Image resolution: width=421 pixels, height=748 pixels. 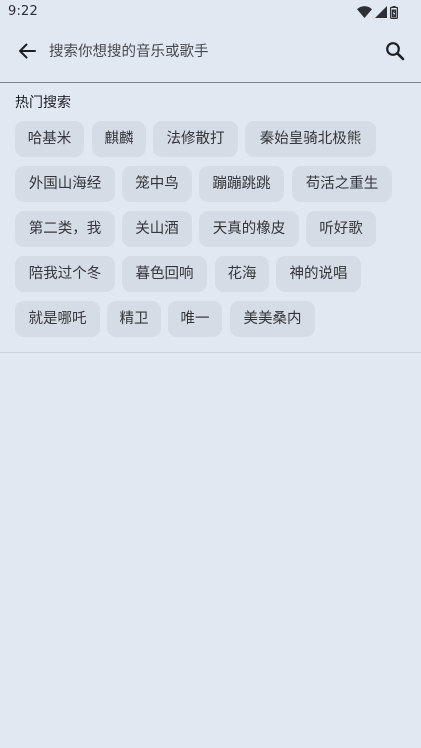 I want to click on hot-search-chip: 暮色回响, so click(x=164, y=274).